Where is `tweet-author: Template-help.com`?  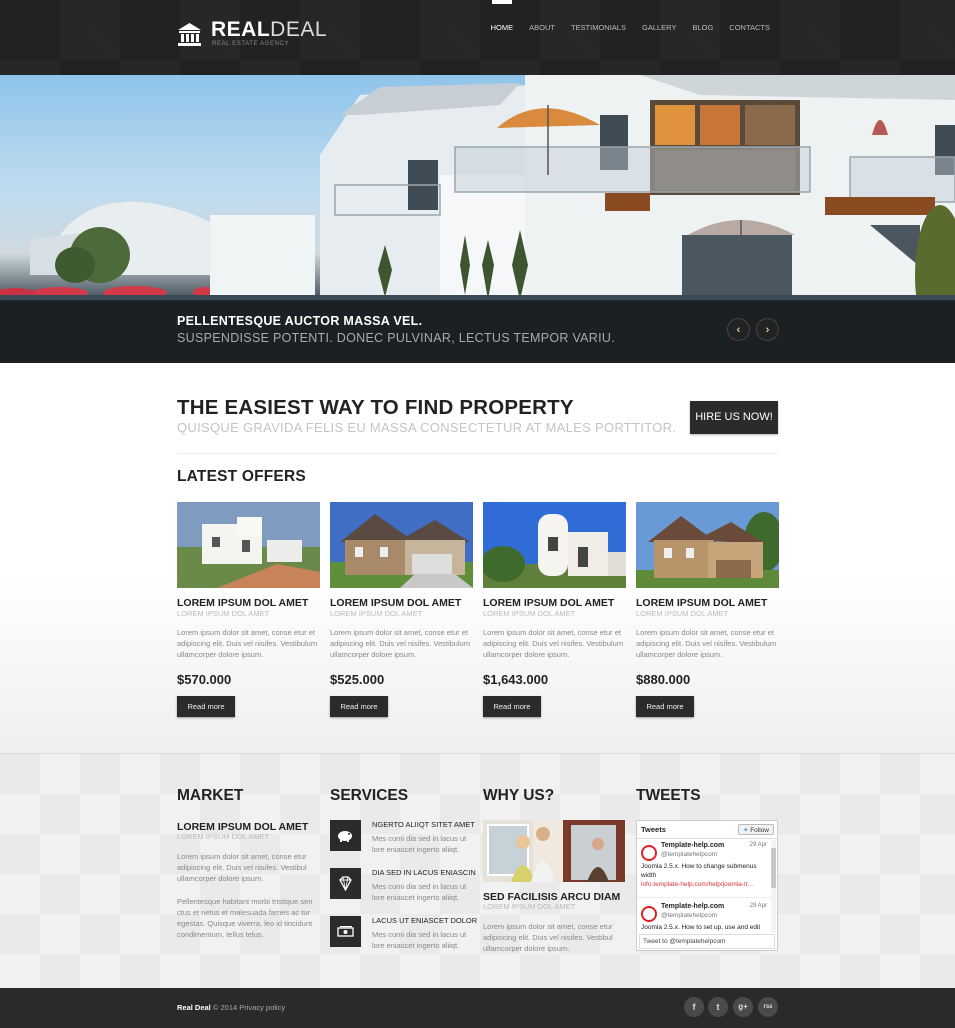
tweet-author: Template-help.com is located at coordinates (693, 906).